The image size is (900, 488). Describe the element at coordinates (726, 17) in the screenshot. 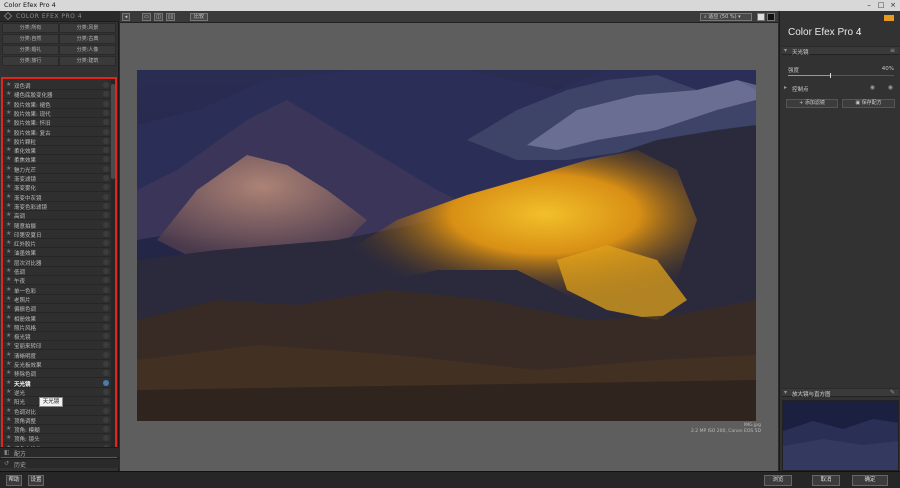

I see `zoom-select: ⌕ 适应 (50 %) ▾` at that location.